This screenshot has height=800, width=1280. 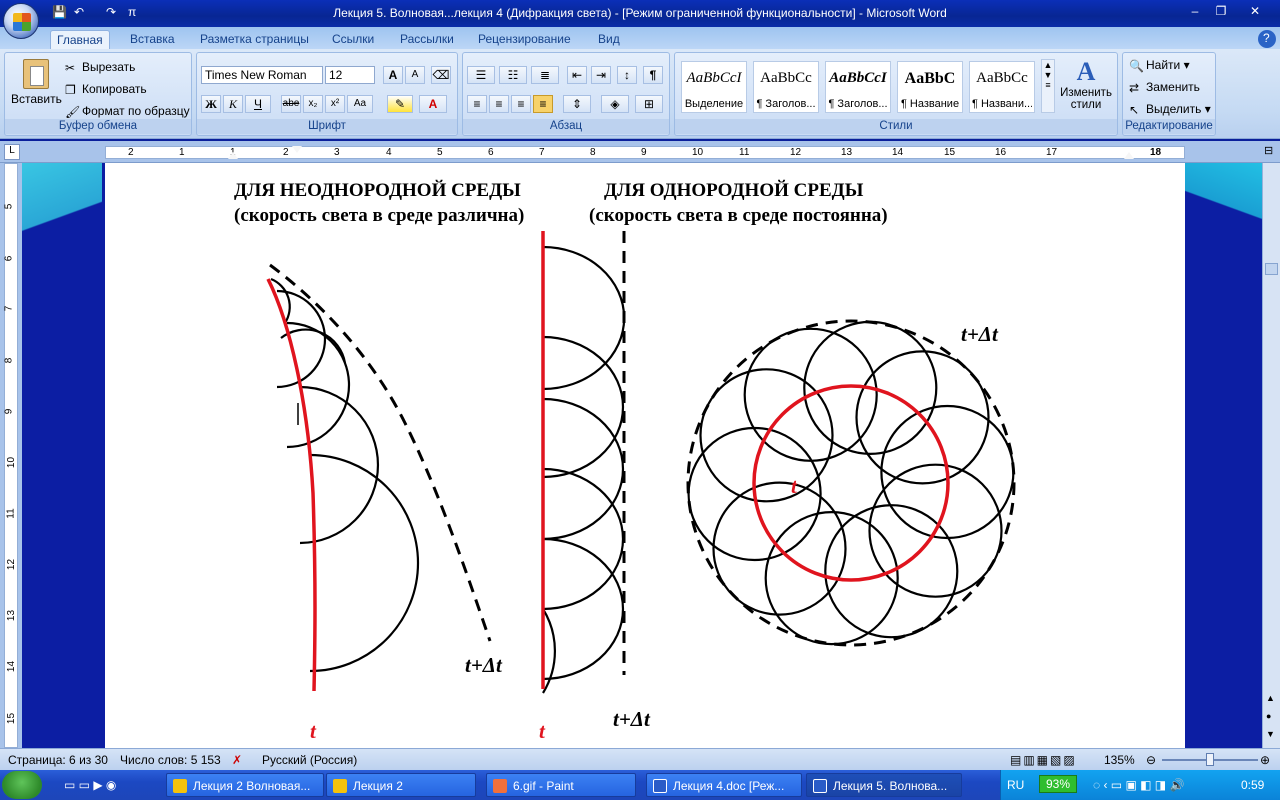 What do you see at coordinates (100, 67) in the screenshot?
I see `cut-button: ✂ Вырезать` at bounding box center [100, 67].